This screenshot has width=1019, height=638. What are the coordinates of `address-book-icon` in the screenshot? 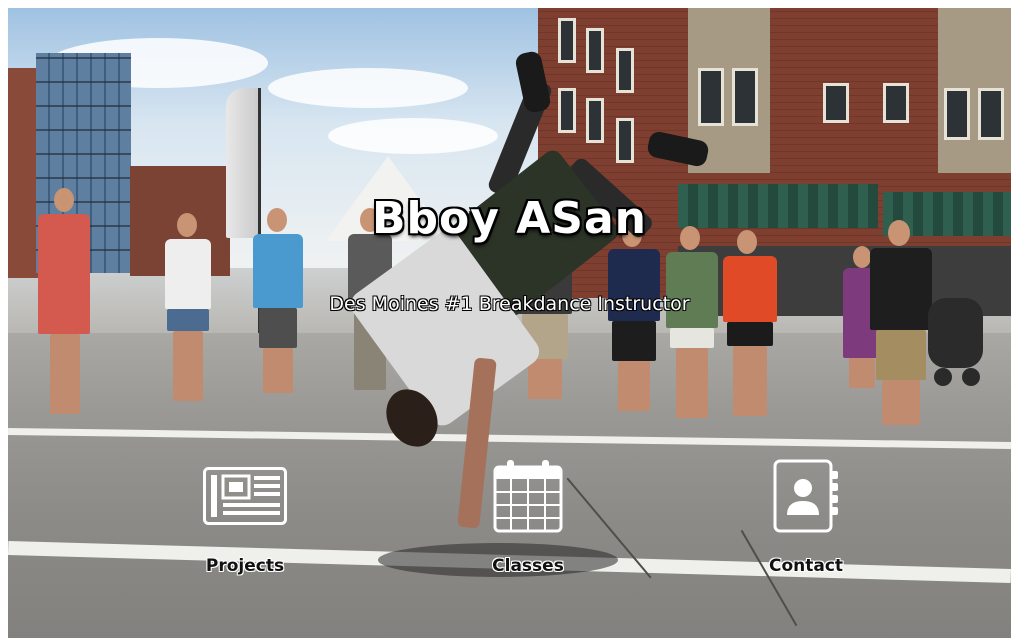 It's located at (806, 496).